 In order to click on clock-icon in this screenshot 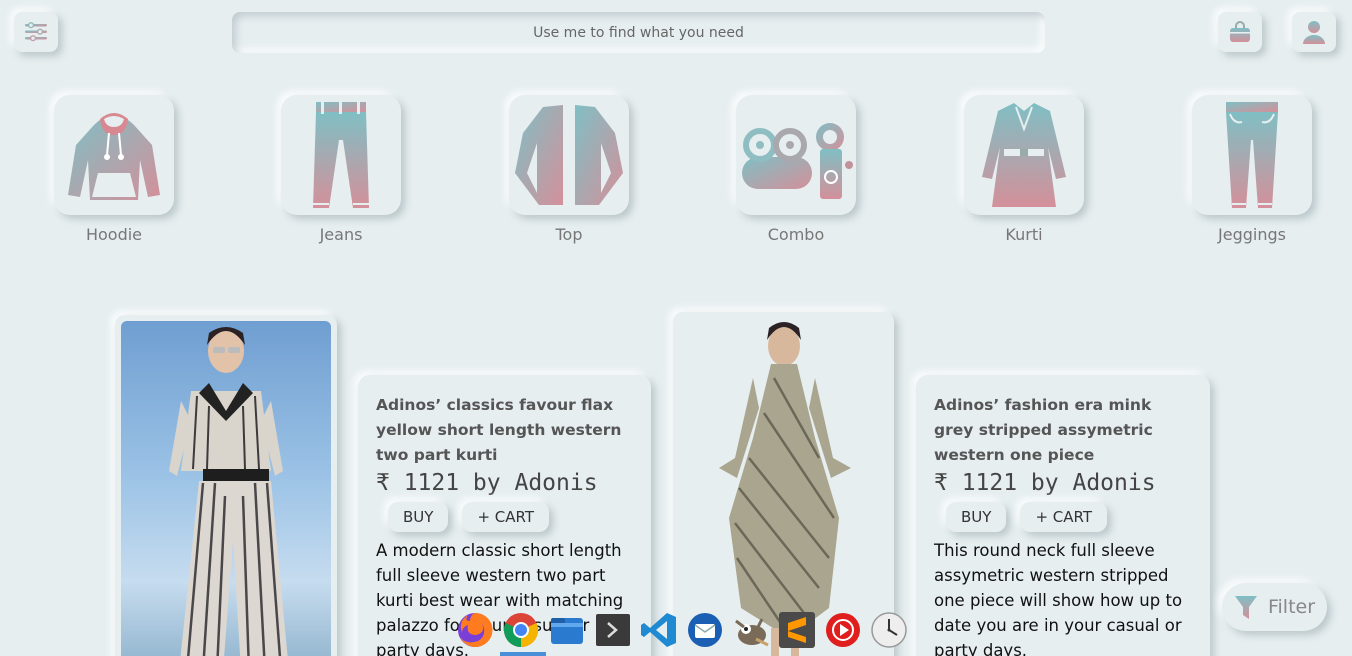, I will do `click(889, 630)`.